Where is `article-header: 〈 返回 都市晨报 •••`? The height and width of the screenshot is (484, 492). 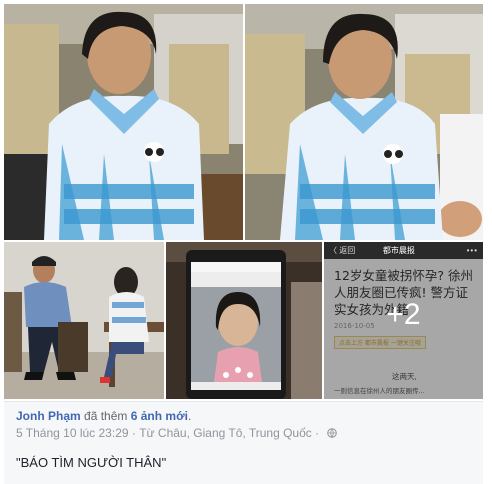
article-header: 〈 返回 都市晨报 ••• is located at coordinates (403, 250).